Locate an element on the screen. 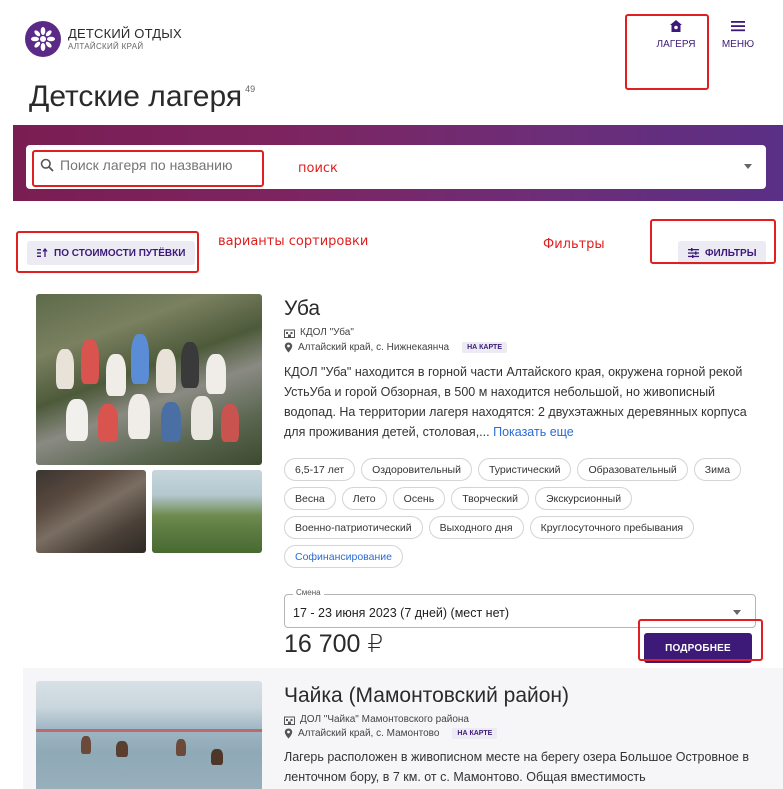 The height and width of the screenshot is (789, 783). flower-logo-icon is located at coordinates (43, 39).